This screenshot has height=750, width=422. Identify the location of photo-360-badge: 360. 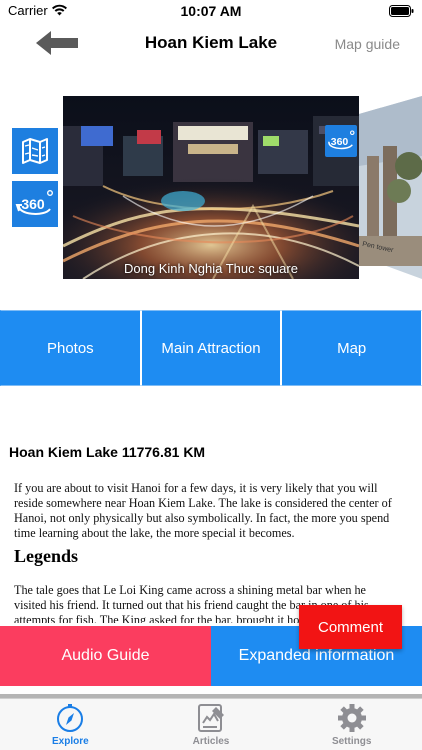
(341, 141).